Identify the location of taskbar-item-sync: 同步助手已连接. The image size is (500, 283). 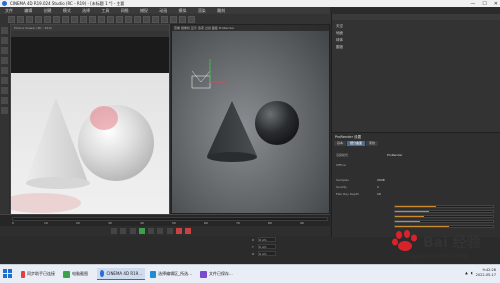
(38, 274).